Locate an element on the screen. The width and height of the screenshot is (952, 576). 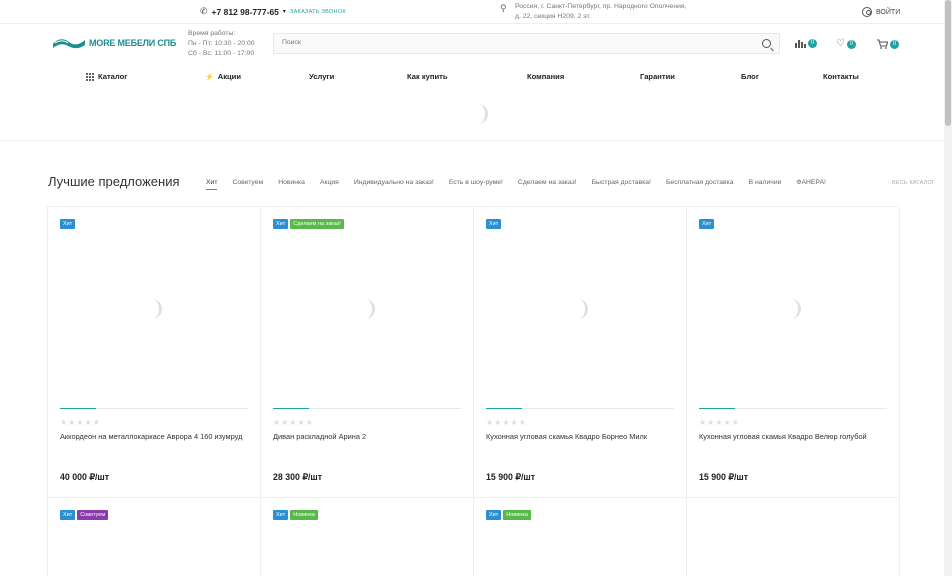
chevron-down-icon: ▾ is located at coordinates (284, 11).